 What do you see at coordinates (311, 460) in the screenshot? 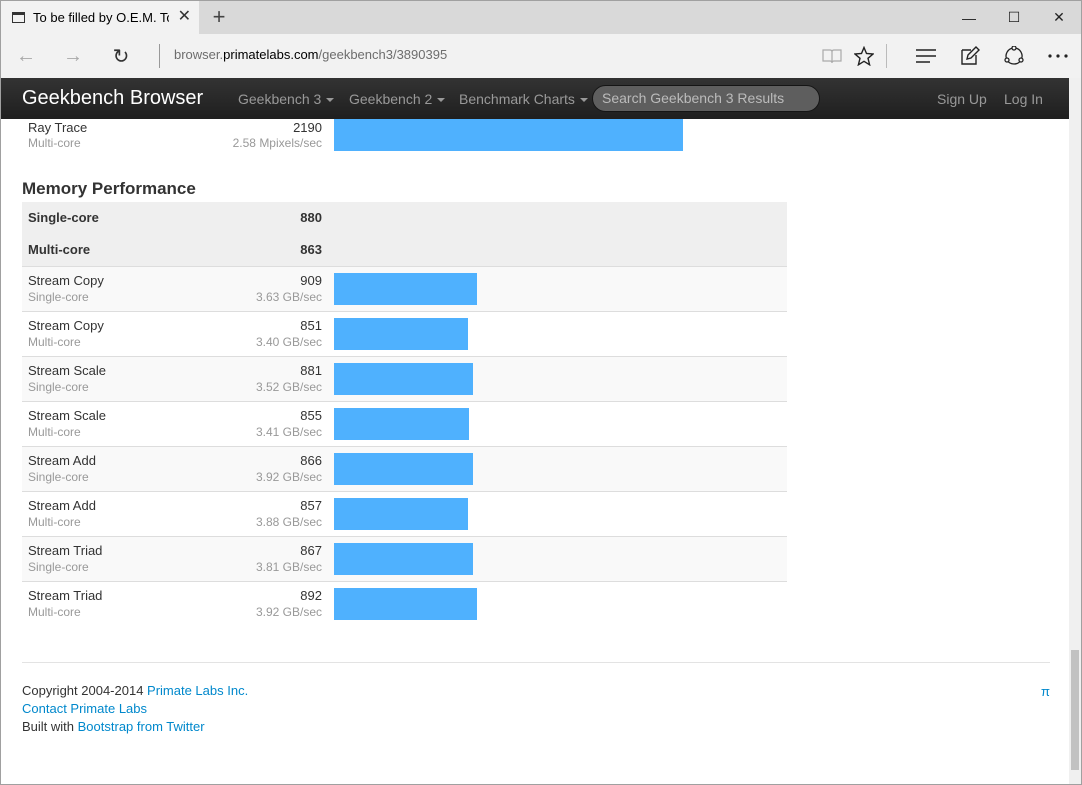
I see `row-score: 866` at bounding box center [311, 460].